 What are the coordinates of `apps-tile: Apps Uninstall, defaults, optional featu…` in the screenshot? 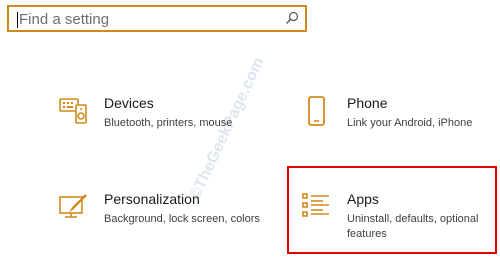 It's located at (400, 221).